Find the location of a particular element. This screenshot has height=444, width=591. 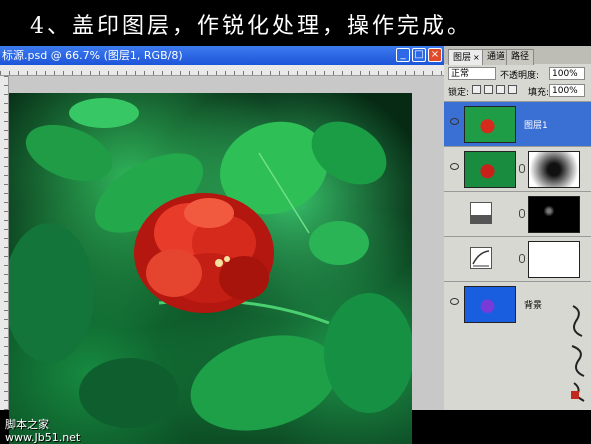

lock-move-icon is located at coordinates (500, 89).